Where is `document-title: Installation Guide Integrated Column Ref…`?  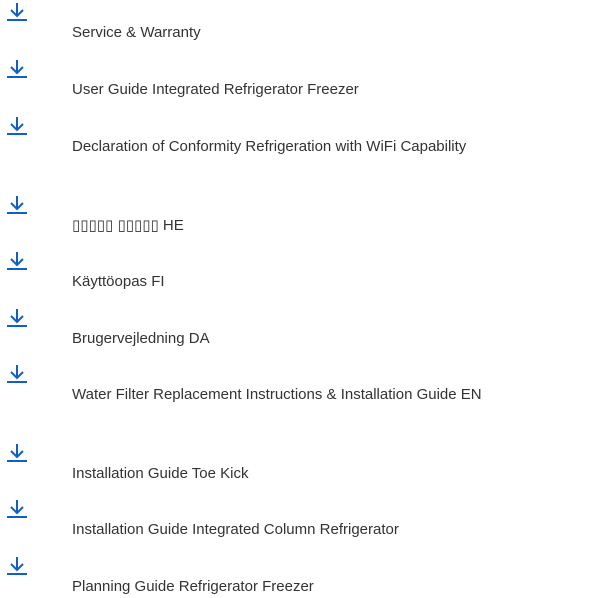 document-title: Installation Guide Integrated Column Ref… is located at coordinates (342, 530).